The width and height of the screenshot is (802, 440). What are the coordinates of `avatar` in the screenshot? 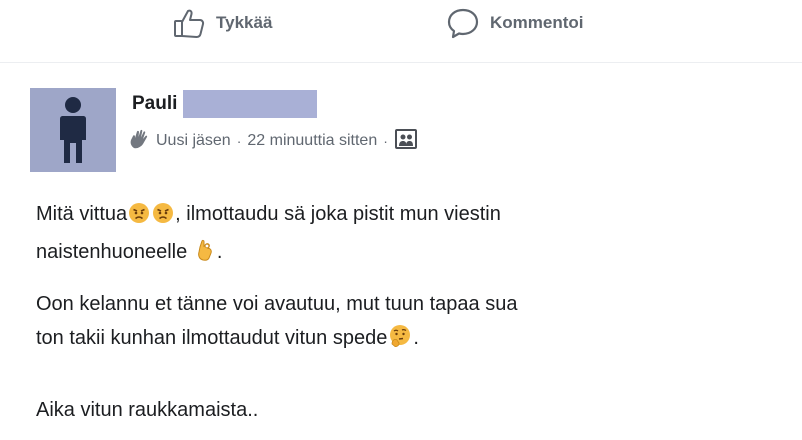 It's located at (73, 130).